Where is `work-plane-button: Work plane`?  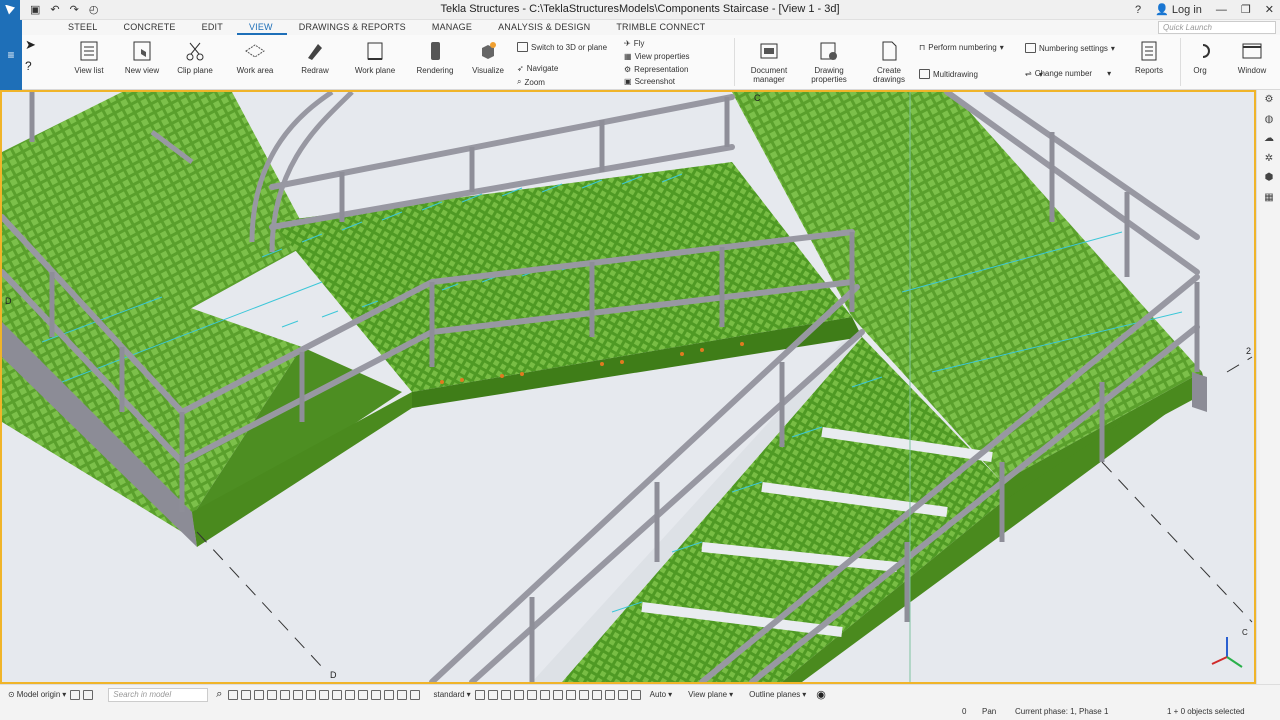 work-plane-button: Work plane is located at coordinates (375, 57).